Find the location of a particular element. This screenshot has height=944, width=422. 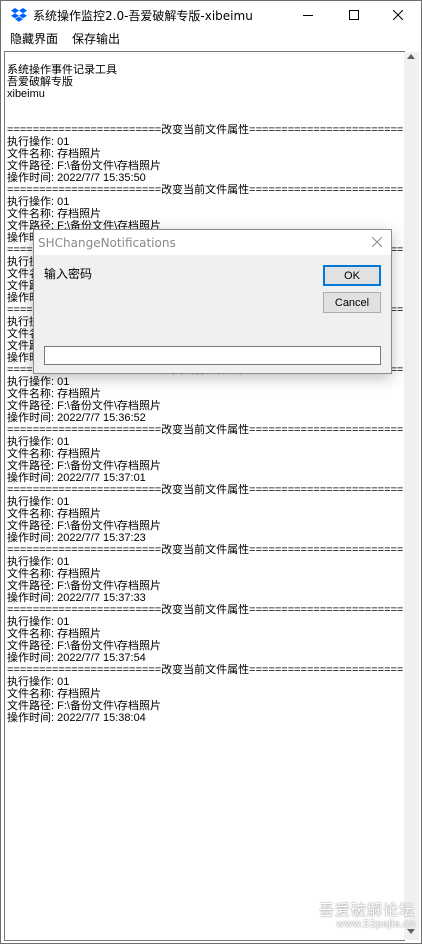

vertical-scrollbar is located at coordinates (411, 496).